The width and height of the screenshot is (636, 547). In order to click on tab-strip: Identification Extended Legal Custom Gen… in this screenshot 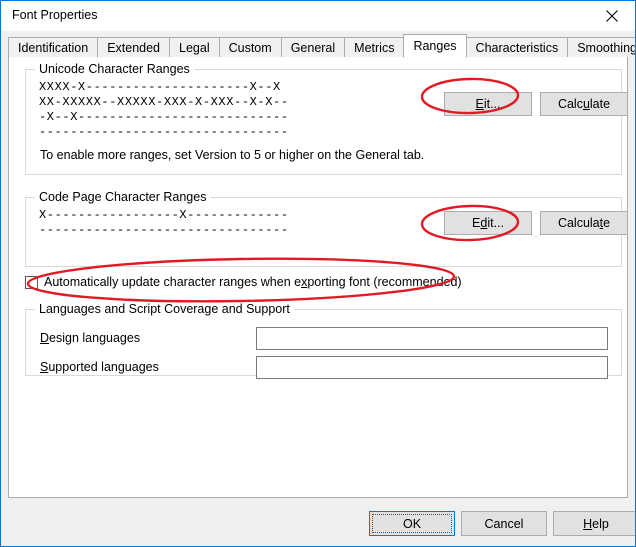, I will do `click(321, 46)`.